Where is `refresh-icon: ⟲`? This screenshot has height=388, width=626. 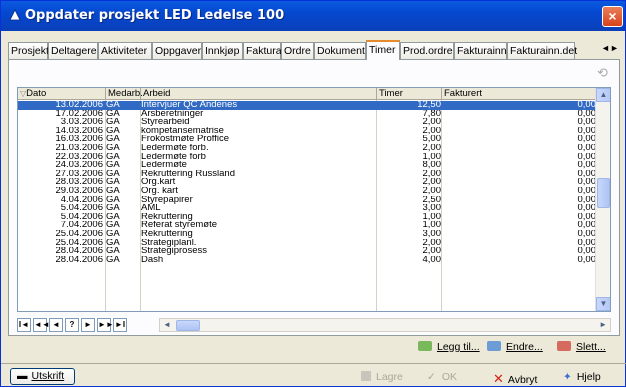
refresh-icon: ⟲ is located at coordinates (604, 73).